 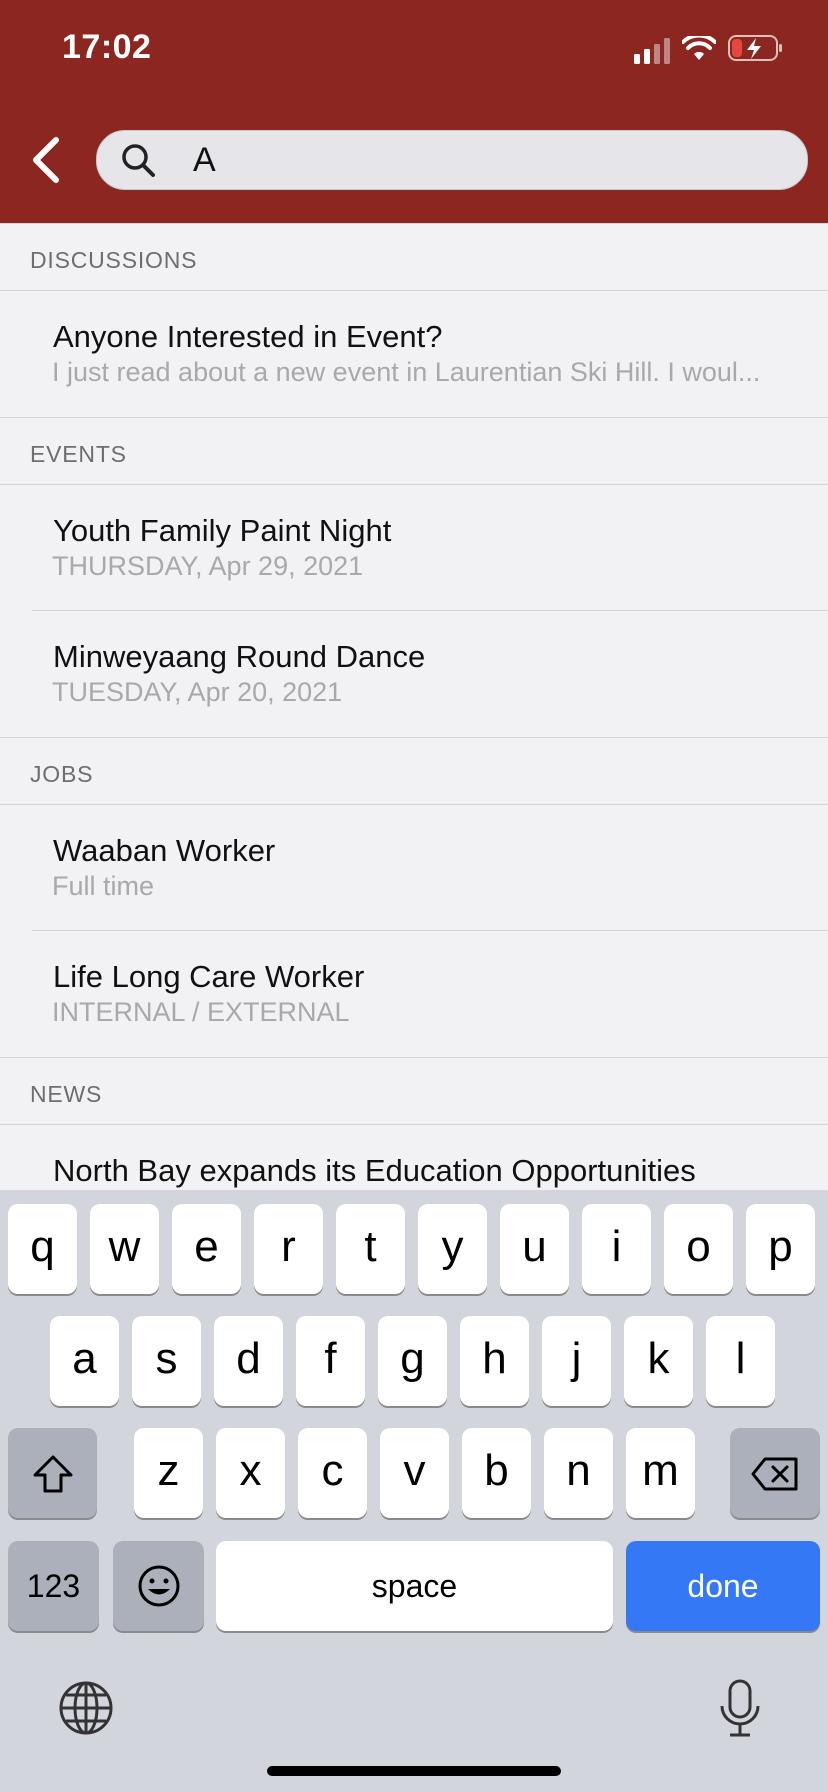 What do you see at coordinates (660, 1473) in the screenshot?
I see `key-m: m` at bounding box center [660, 1473].